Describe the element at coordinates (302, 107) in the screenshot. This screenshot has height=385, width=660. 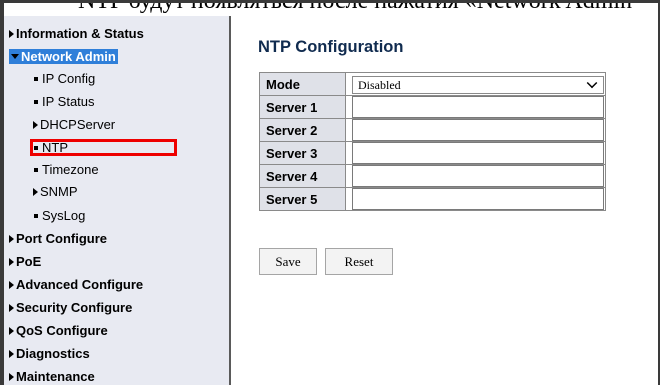
I see `server-1-label: Server 1` at that location.